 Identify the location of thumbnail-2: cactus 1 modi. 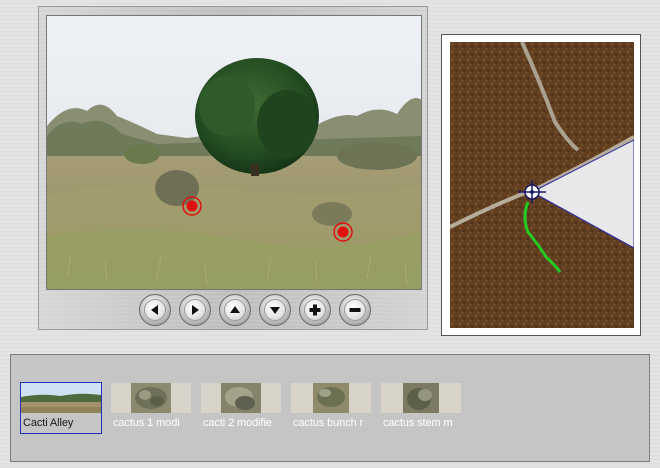
(151, 408).